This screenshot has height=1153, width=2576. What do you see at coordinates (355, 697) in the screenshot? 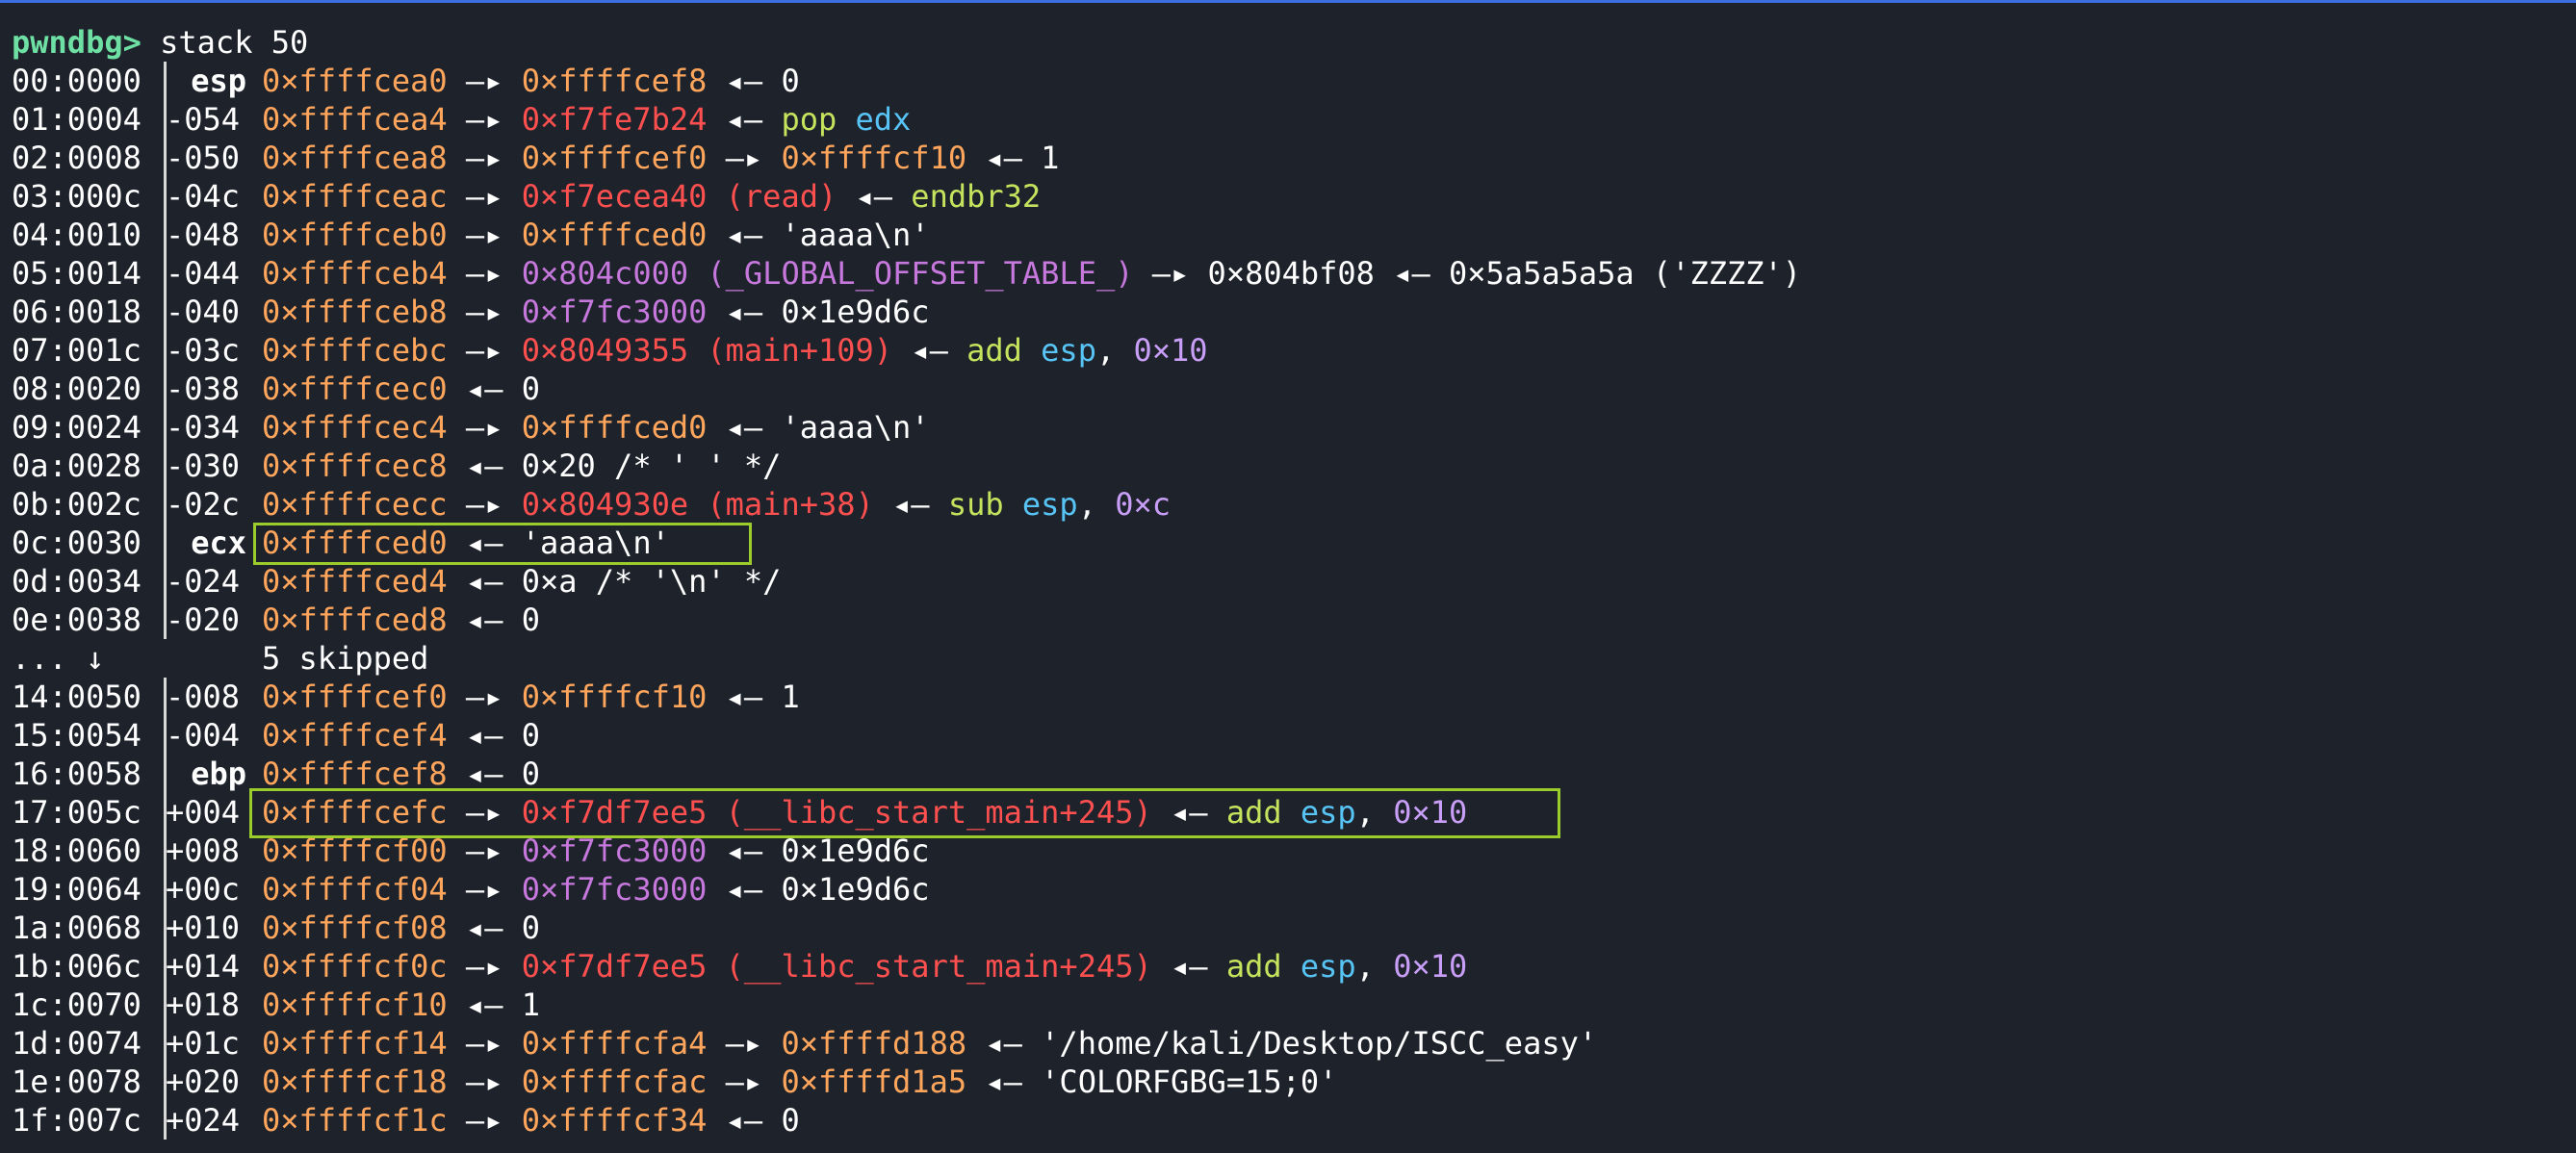
I see `value-stack: 0×ffffcef0` at bounding box center [355, 697].